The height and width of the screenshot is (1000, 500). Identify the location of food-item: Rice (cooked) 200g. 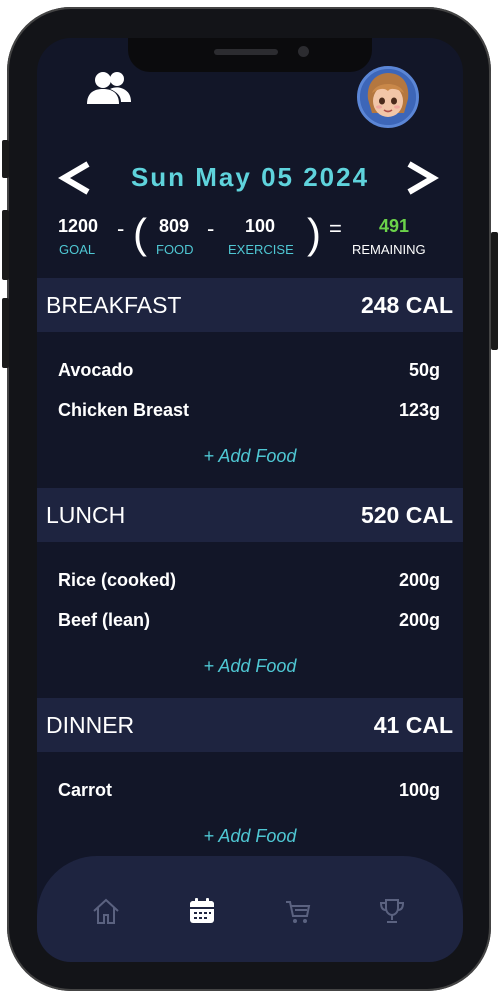
(250, 581).